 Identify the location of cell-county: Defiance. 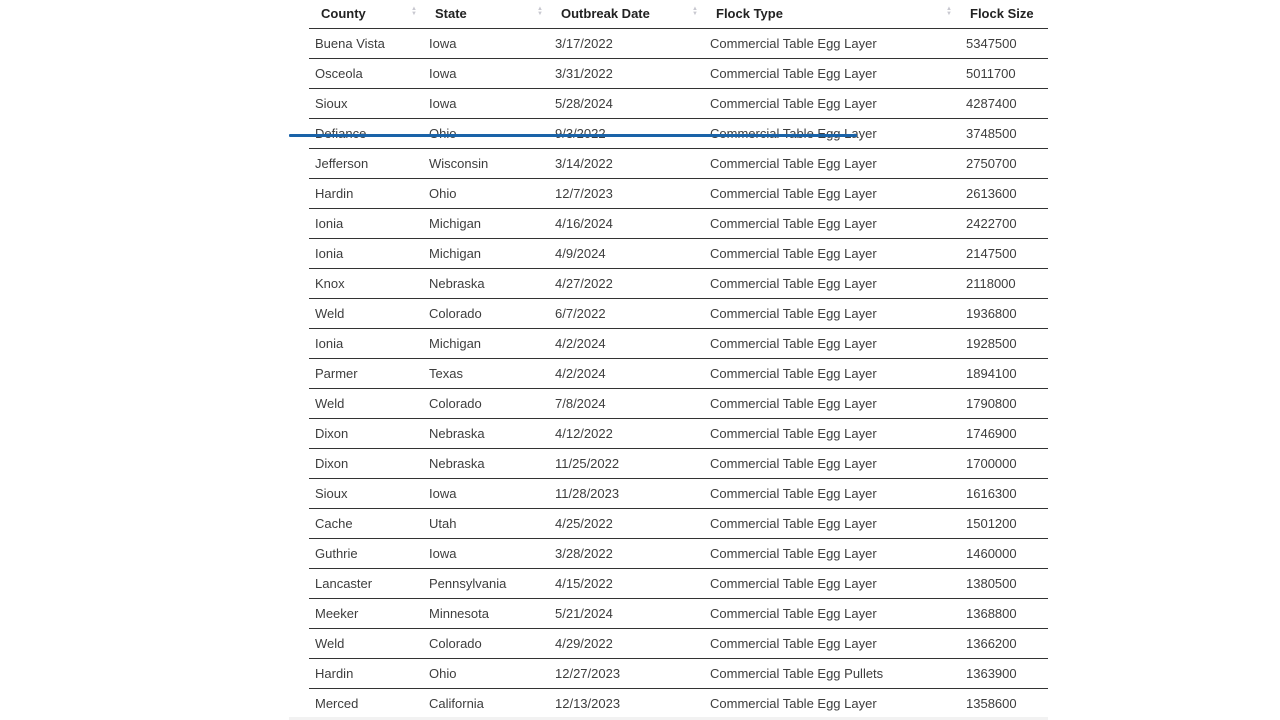
(366, 133).